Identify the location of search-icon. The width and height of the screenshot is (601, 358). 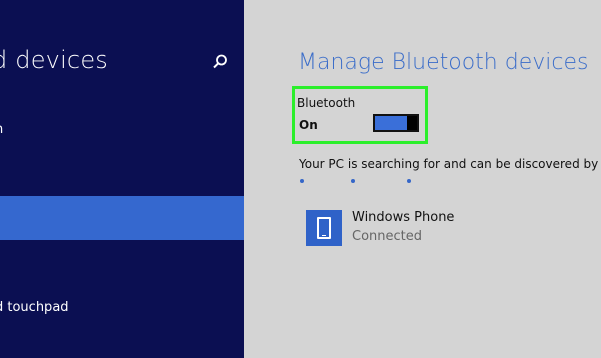
(220, 62).